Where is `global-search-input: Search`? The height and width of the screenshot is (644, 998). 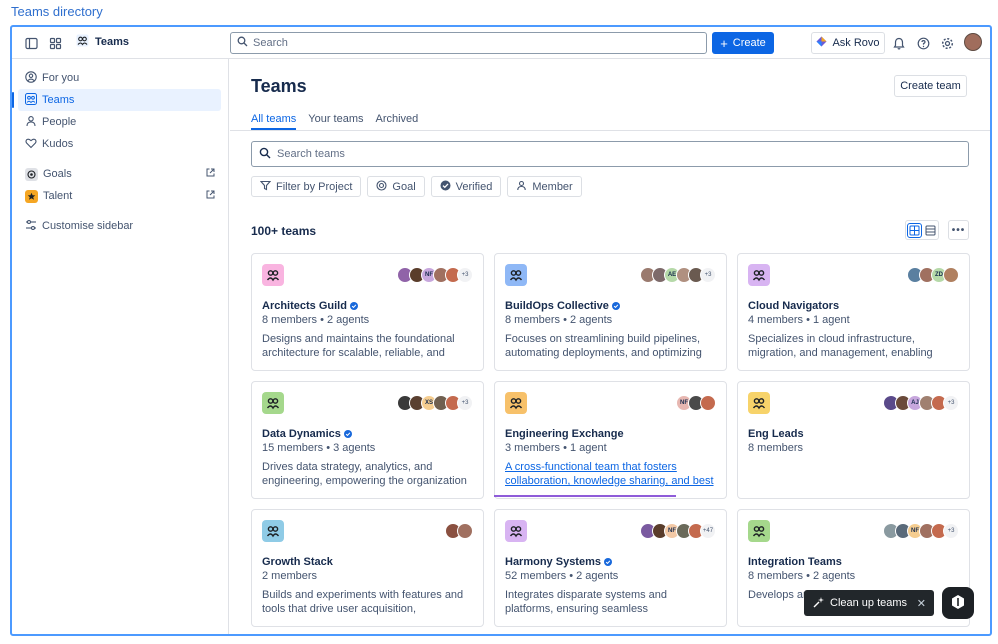
global-search-input: Search is located at coordinates (468, 43).